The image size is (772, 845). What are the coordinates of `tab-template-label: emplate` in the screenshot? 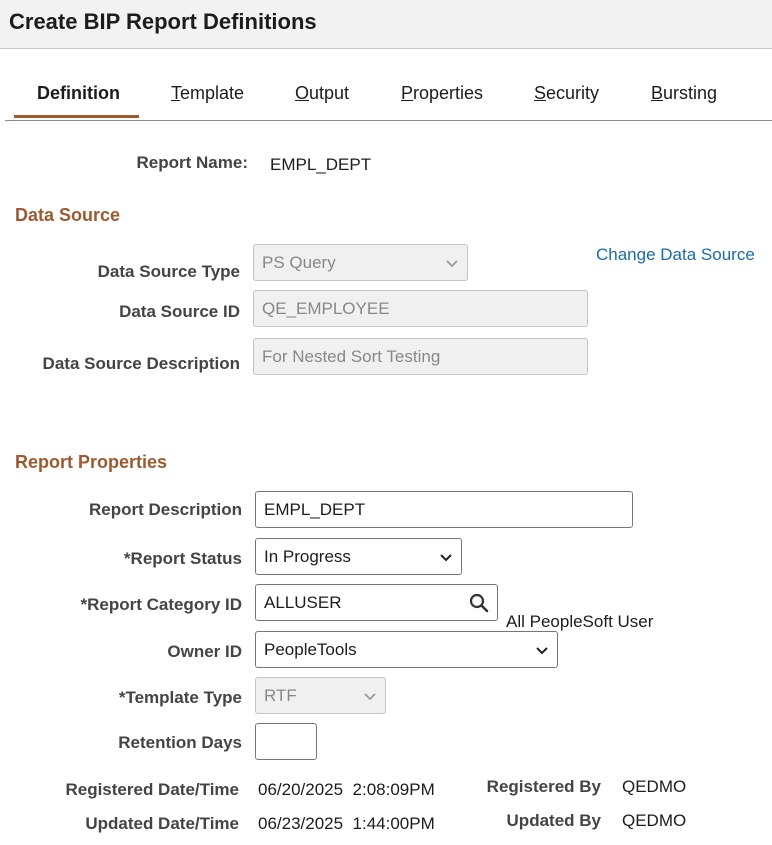 It's located at (212, 93).